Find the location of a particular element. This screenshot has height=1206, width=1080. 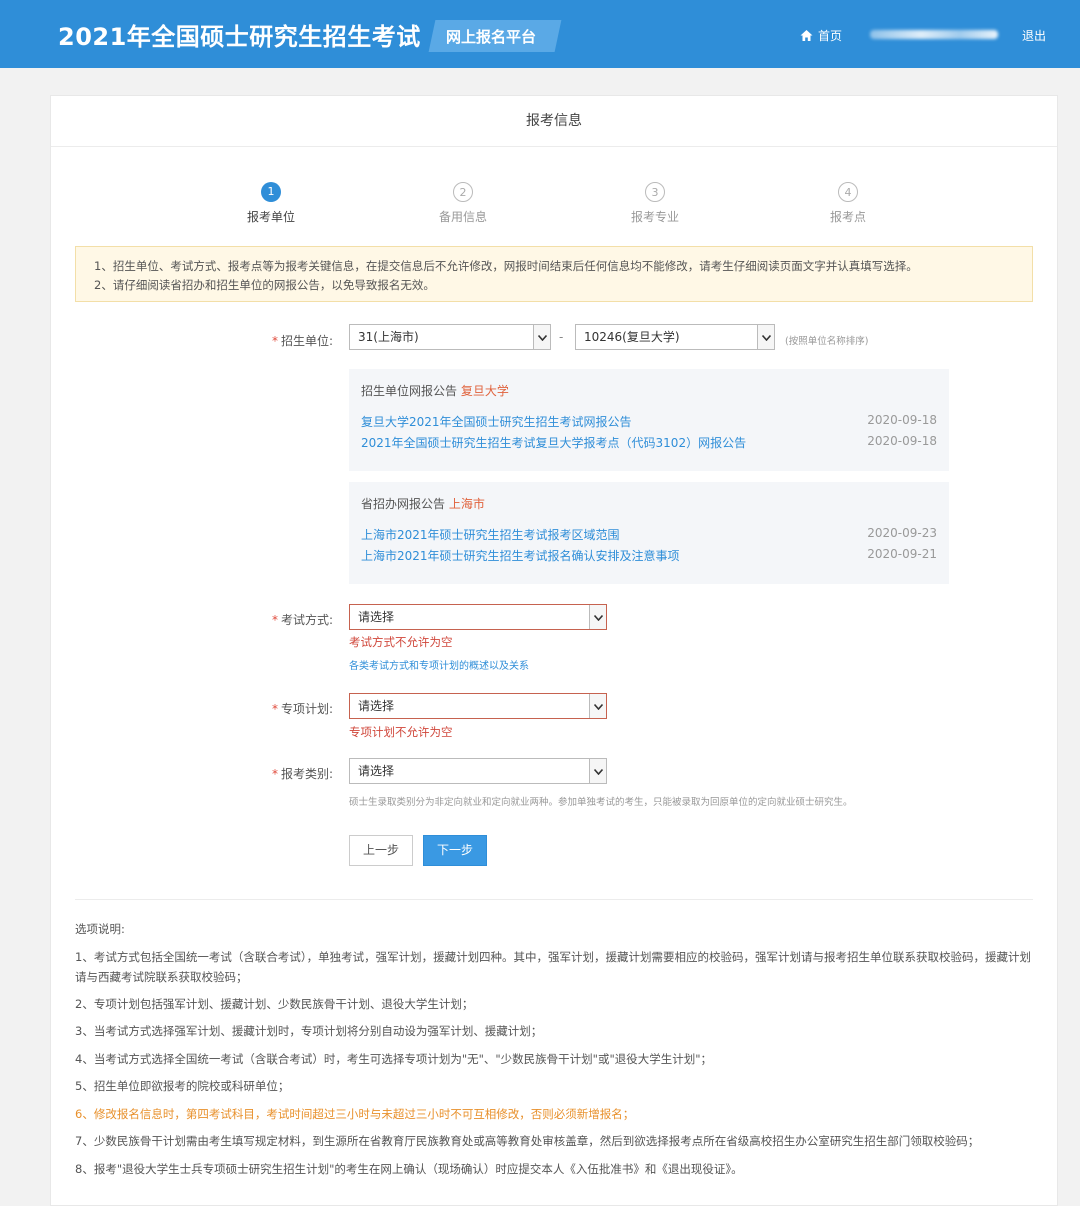

step-3: 3 报考专业 is located at coordinates (655, 203).